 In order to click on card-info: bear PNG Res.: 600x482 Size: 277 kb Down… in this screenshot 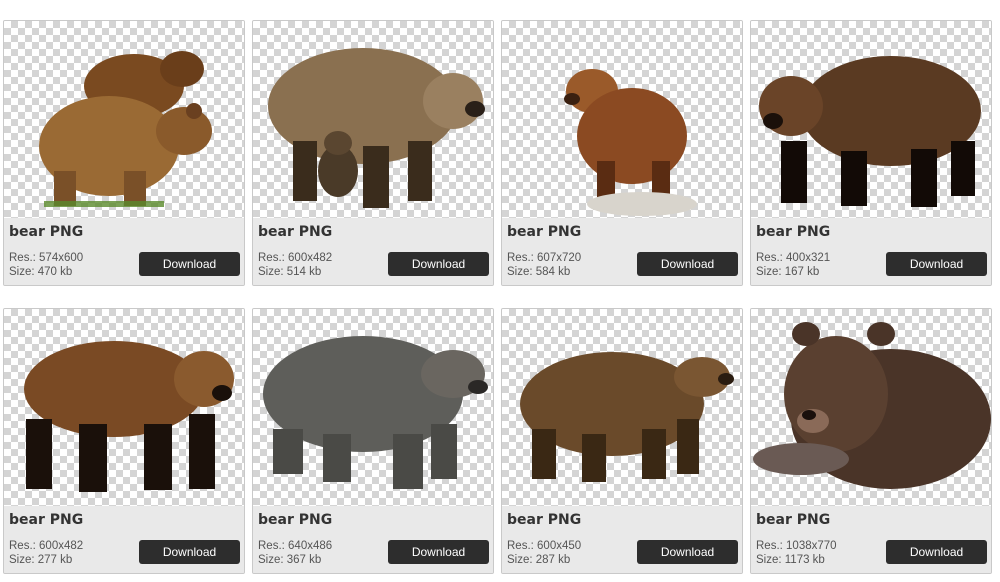, I will do `click(124, 539)`.